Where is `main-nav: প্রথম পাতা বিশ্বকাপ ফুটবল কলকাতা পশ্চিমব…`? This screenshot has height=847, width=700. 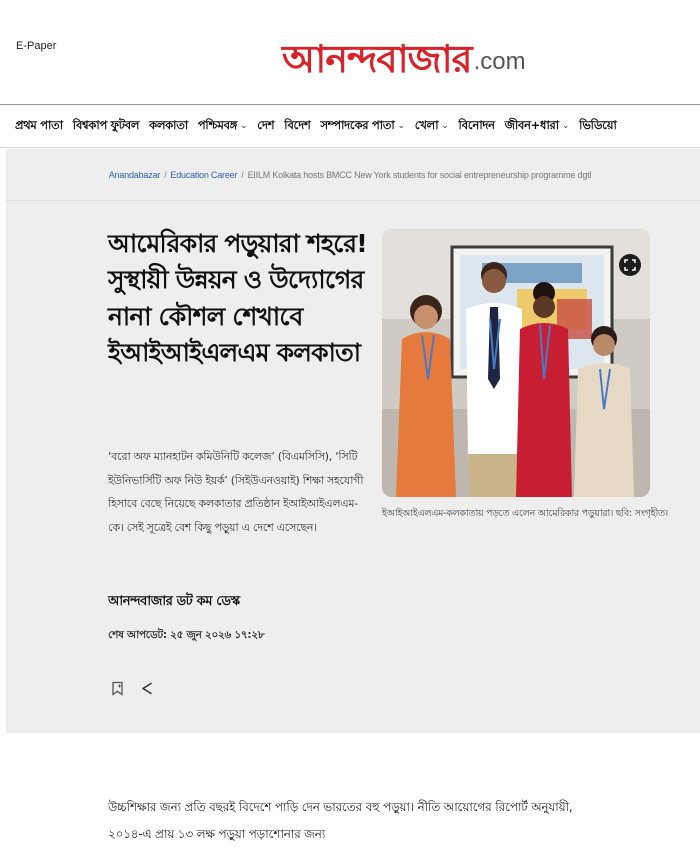
main-nav: প্রথম পাতা বিশ্বকাপ ফুটবল কলকাতা পশ্চিমব… is located at coordinates (350, 126).